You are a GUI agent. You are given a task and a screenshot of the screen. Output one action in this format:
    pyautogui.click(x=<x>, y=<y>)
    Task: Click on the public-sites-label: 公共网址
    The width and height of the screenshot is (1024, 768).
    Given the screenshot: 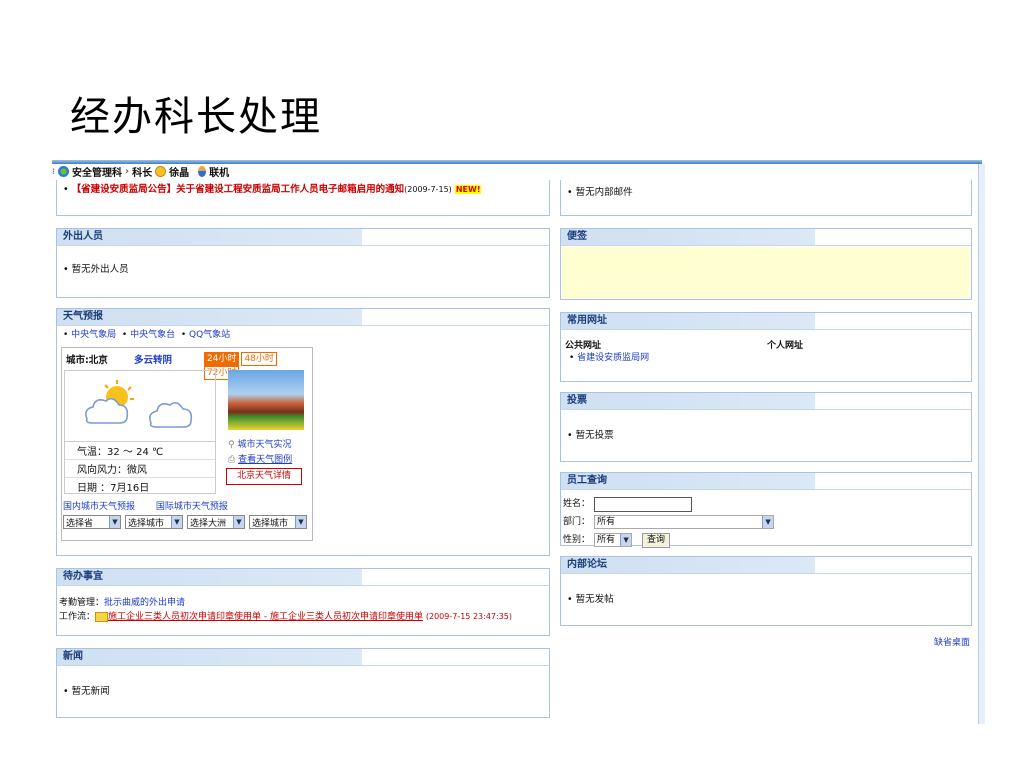 What is the action you would take?
    pyautogui.click(x=583, y=346)
    